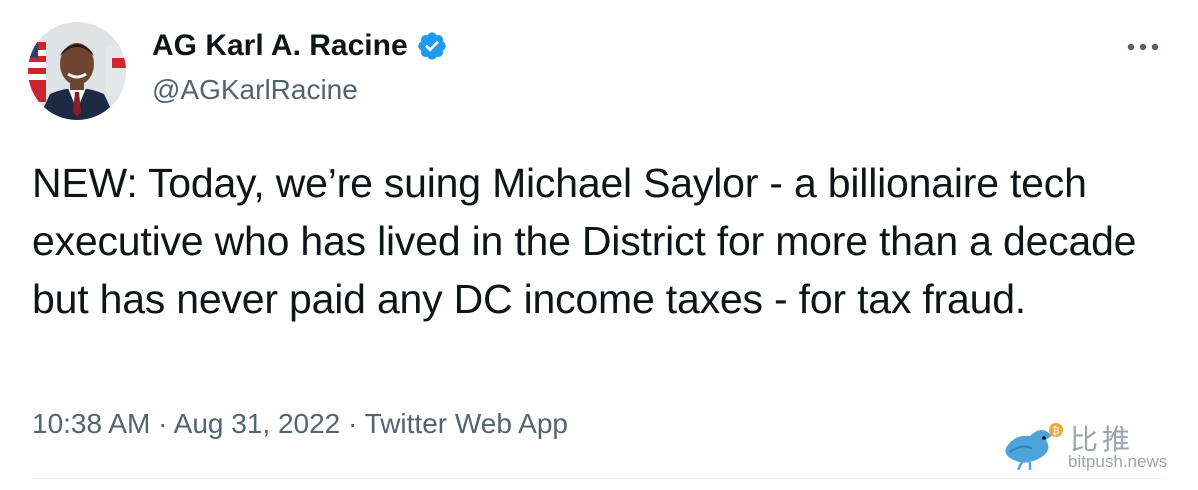  Describe the element at coordinates (280, 46) in the screenshot. I see `author-name-text: AG Karl A. Racine` at that location.